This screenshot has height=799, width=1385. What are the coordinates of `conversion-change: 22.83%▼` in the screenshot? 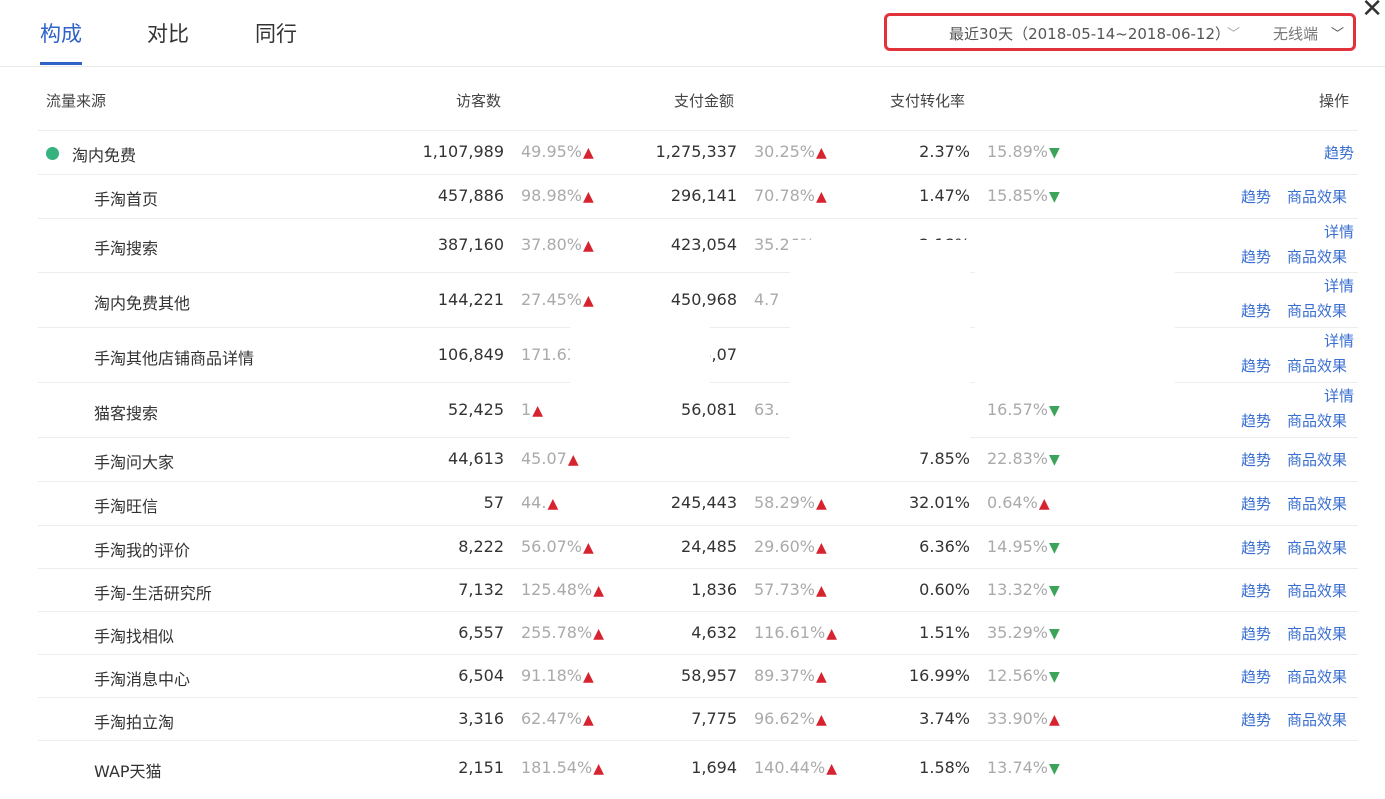 It's located at (1023, 458).